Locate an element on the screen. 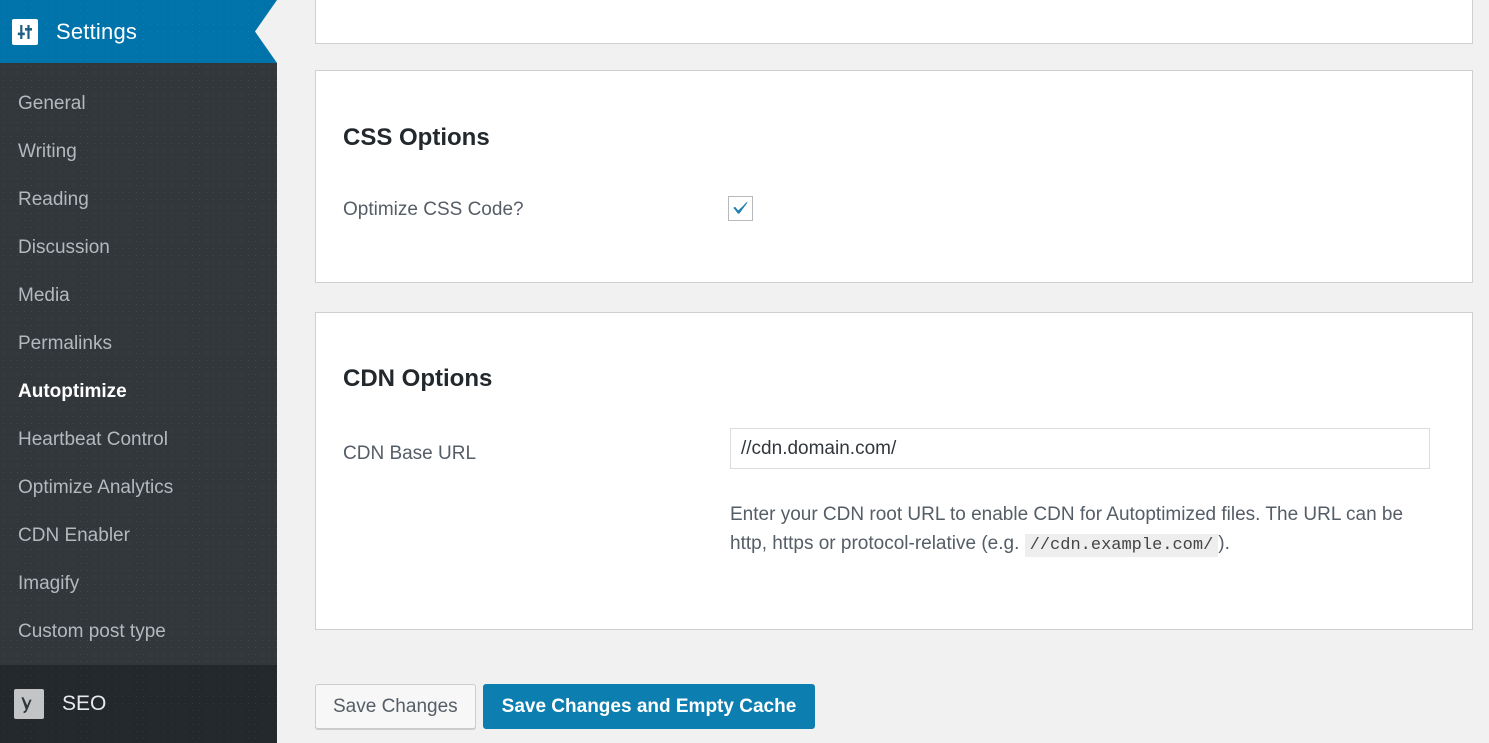 The width and height of the screenshot is (1489, 743). save-changes-button: Save Changes is located at coordinates (395, 706).